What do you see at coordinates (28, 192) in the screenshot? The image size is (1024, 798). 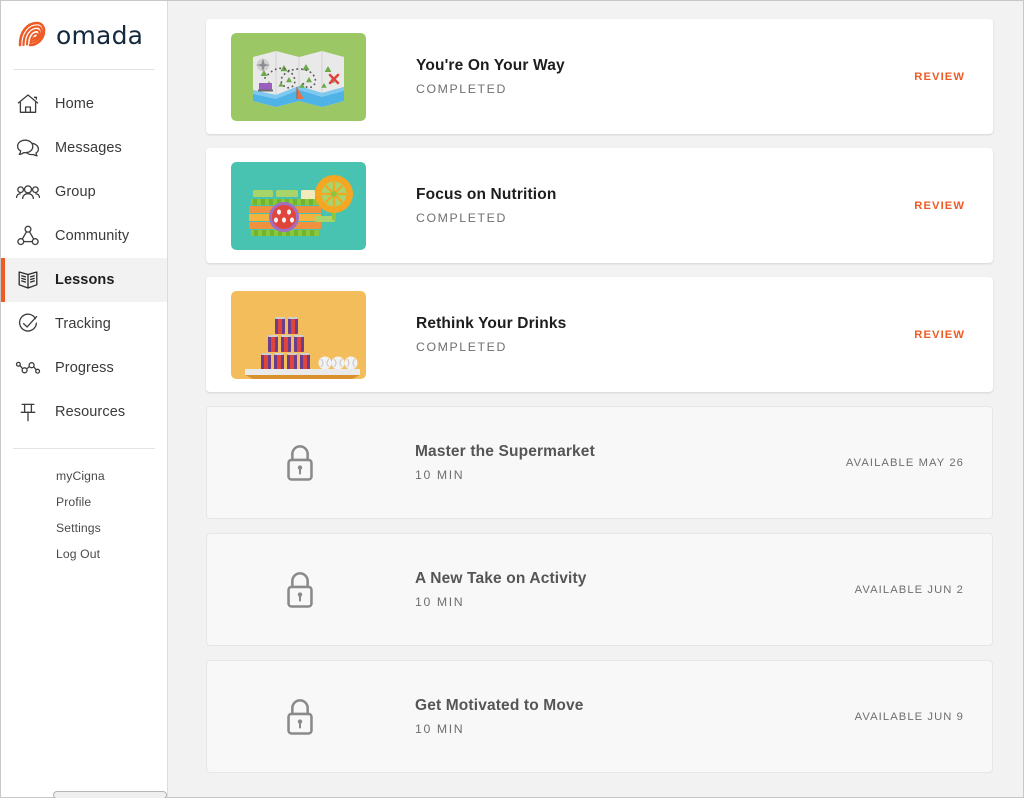 I see `people-group-icon` at bounding box center [28, 192].